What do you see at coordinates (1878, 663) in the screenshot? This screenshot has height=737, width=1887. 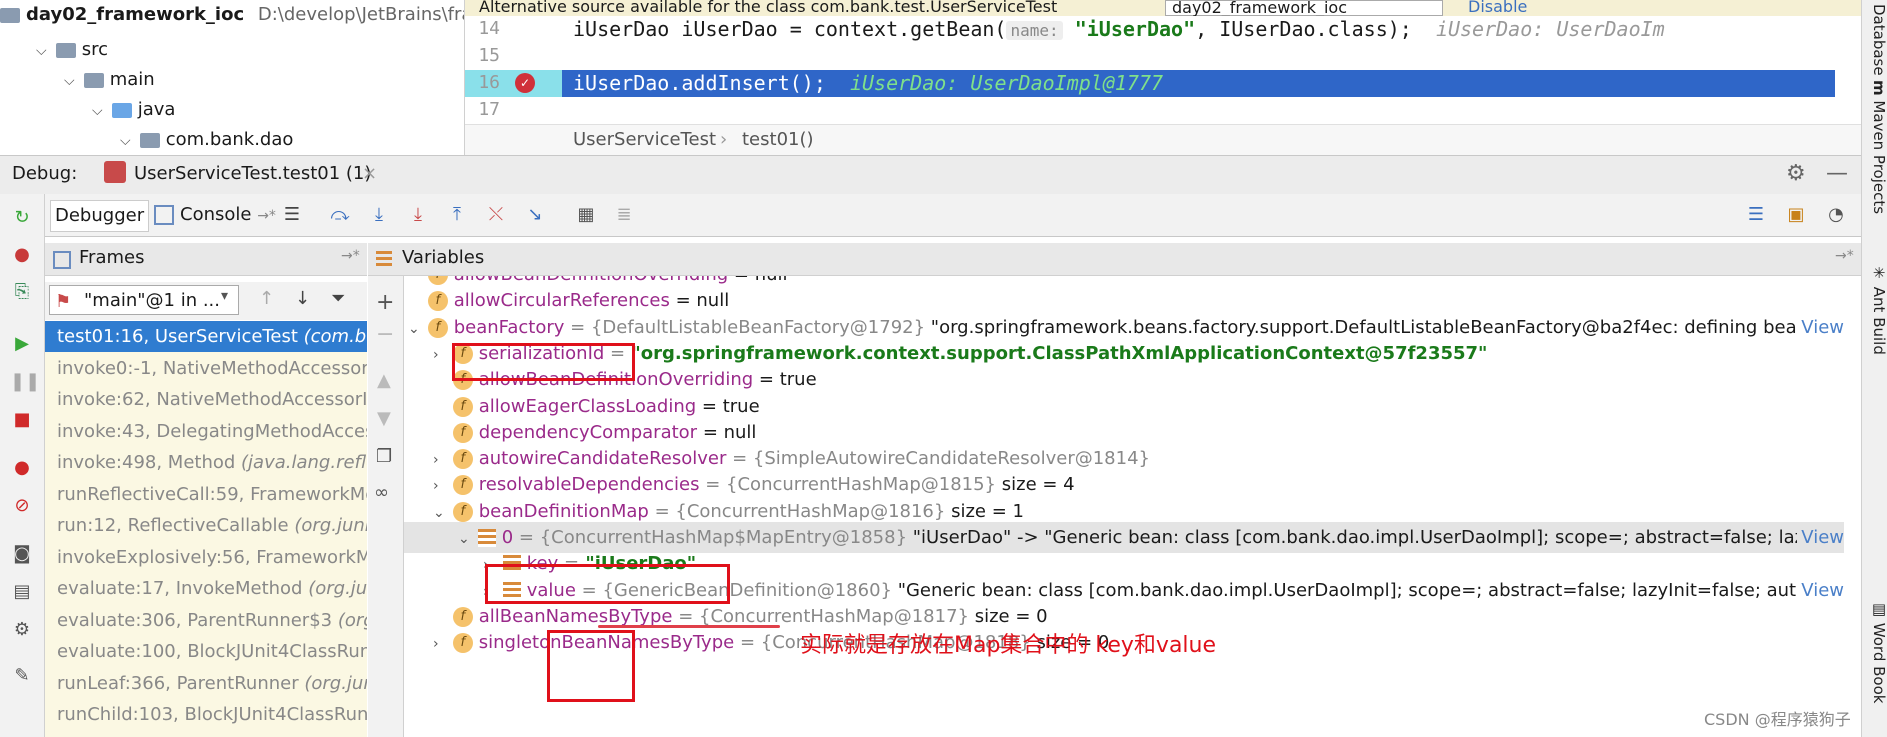 I see `side-tab-wordbook-label: Word Book` at bounding box center [1878, 663].